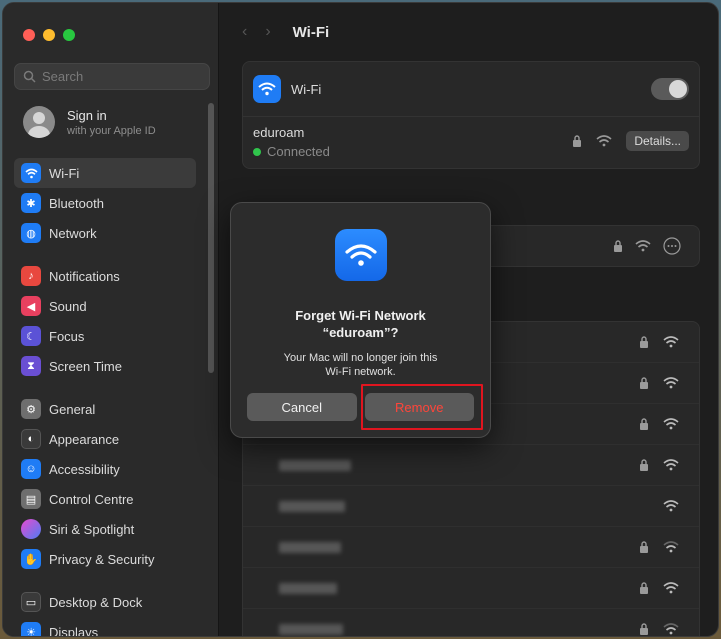  Describe the element at coordinates (31, 469) in the screenshot. I see `accessibility-icon: ☺` at that location.